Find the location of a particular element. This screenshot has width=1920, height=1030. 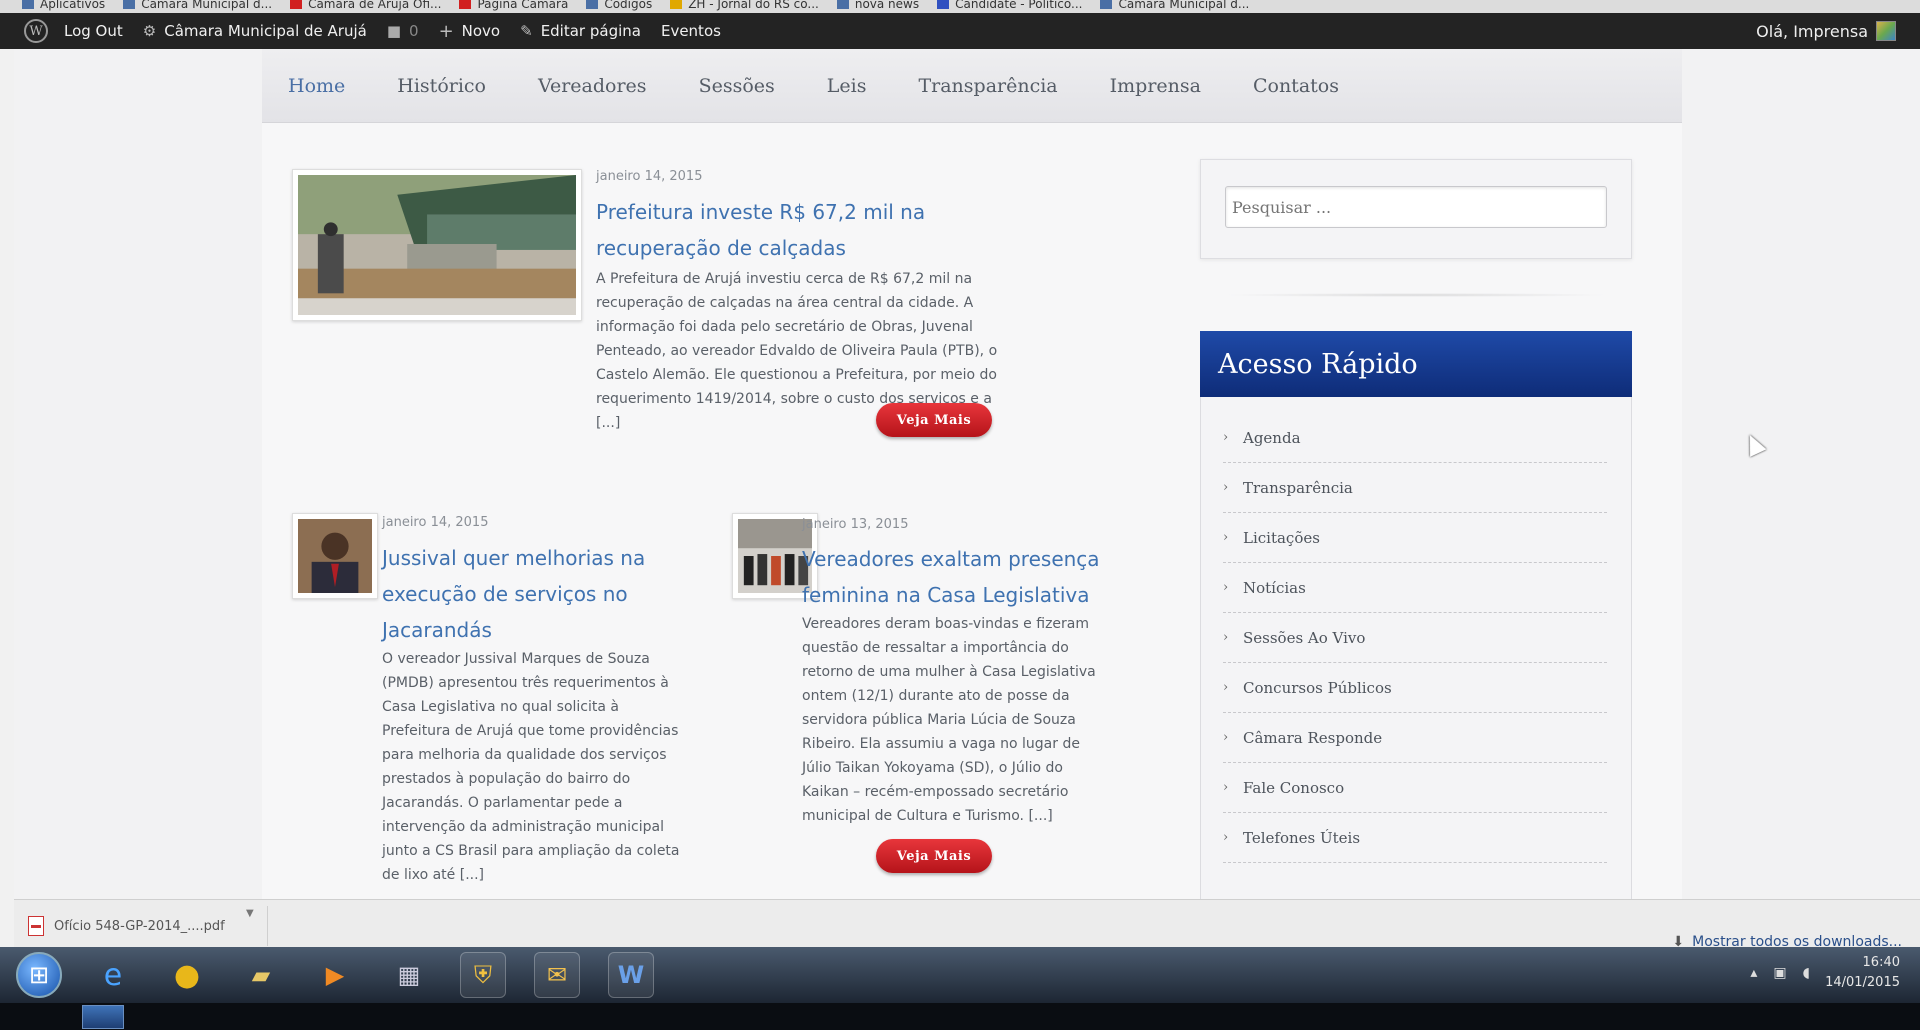

quick-access-label: Telefones Úteis is located at coordinates (1302, 837).